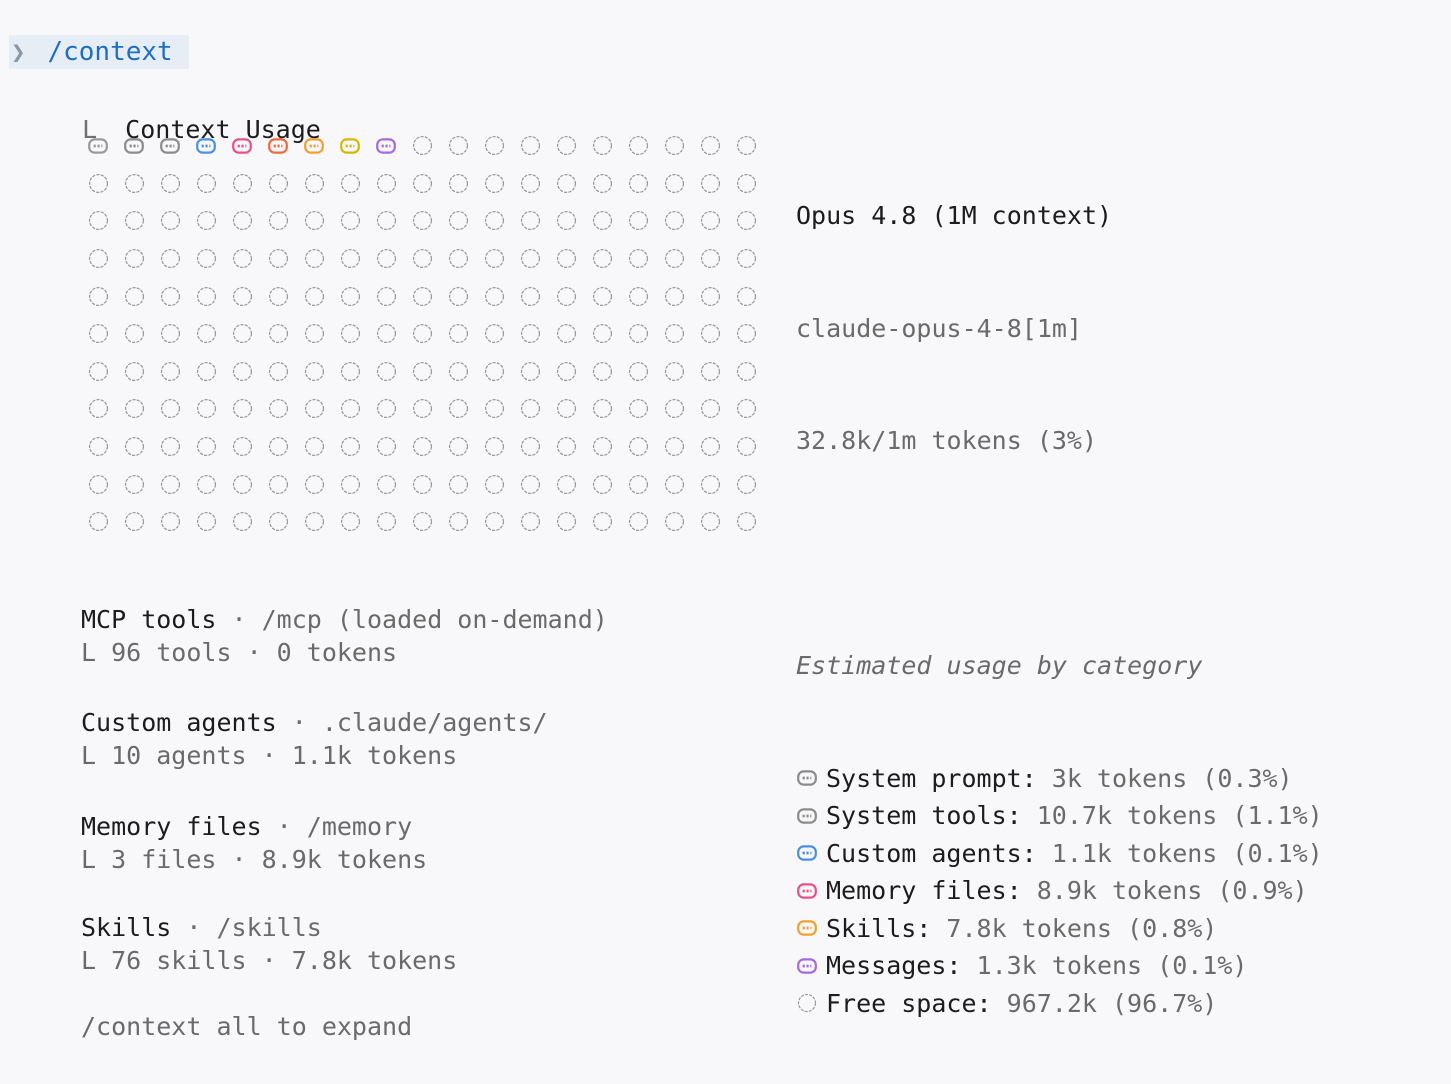  I want to click on category-value: 8.9k tokens (0.9%), so click(1172, 890).